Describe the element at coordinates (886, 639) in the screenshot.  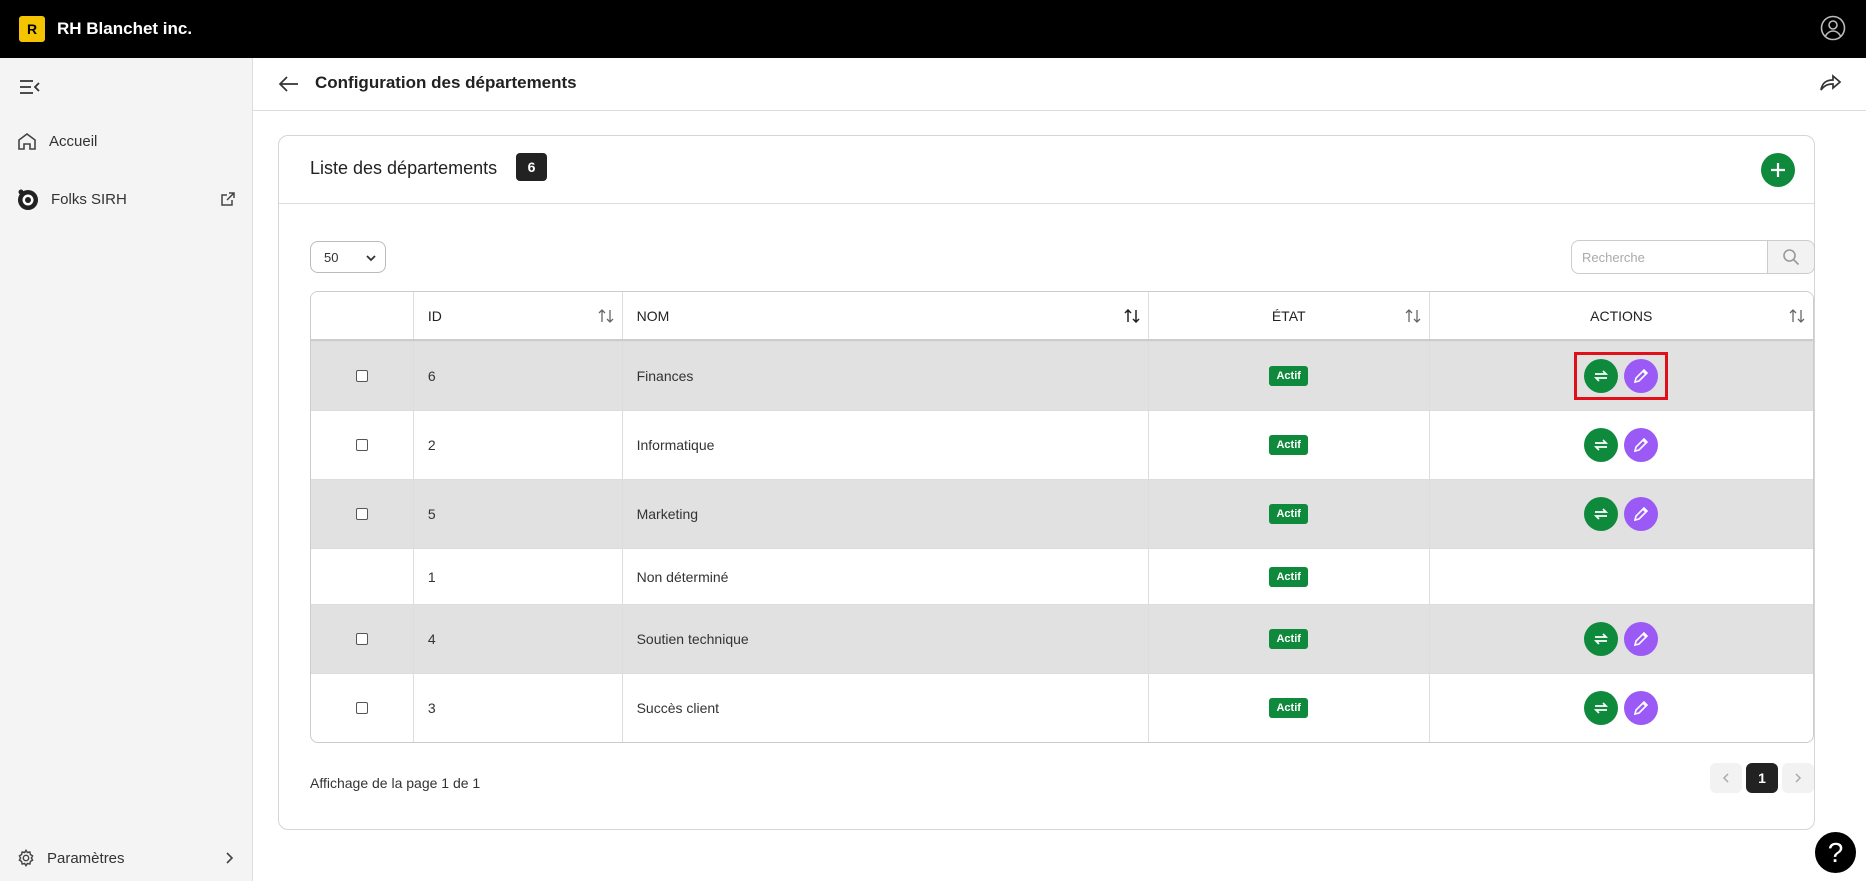
I see `name-cell: Soutien technique` at that location.